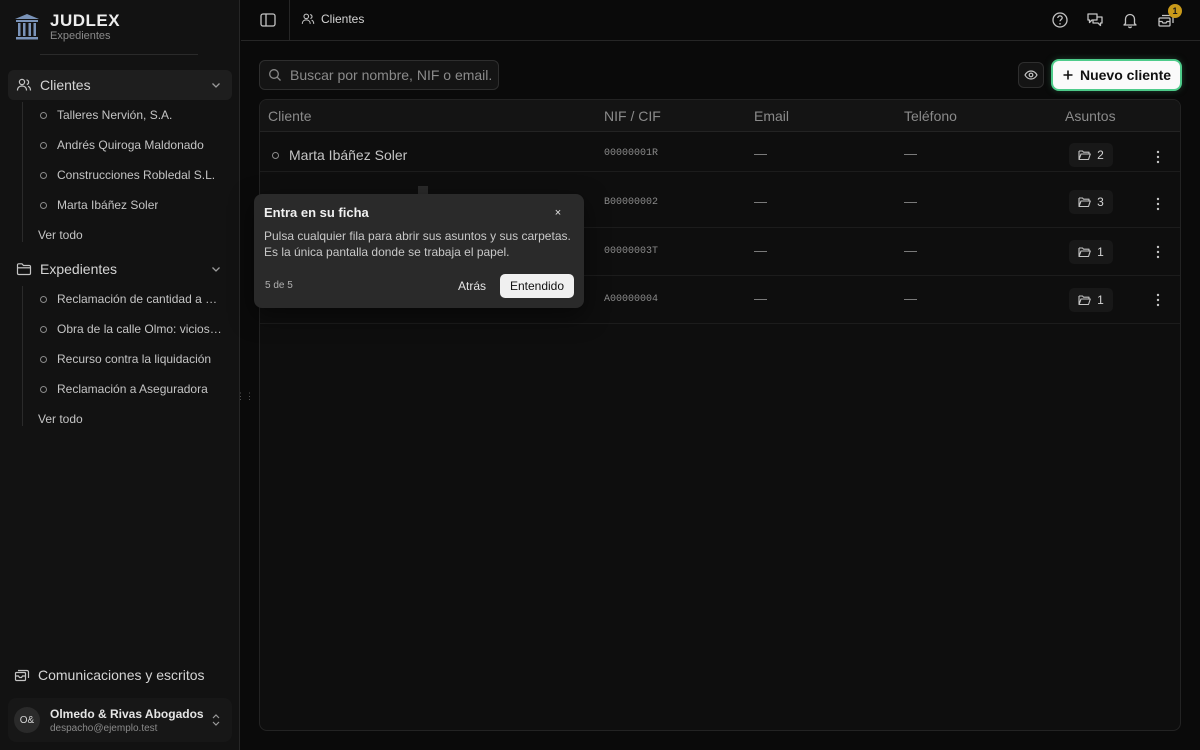 The width and height of the screenshot is (1200, 750). I want to click on inbox-stack-icon, so click(22, 675).